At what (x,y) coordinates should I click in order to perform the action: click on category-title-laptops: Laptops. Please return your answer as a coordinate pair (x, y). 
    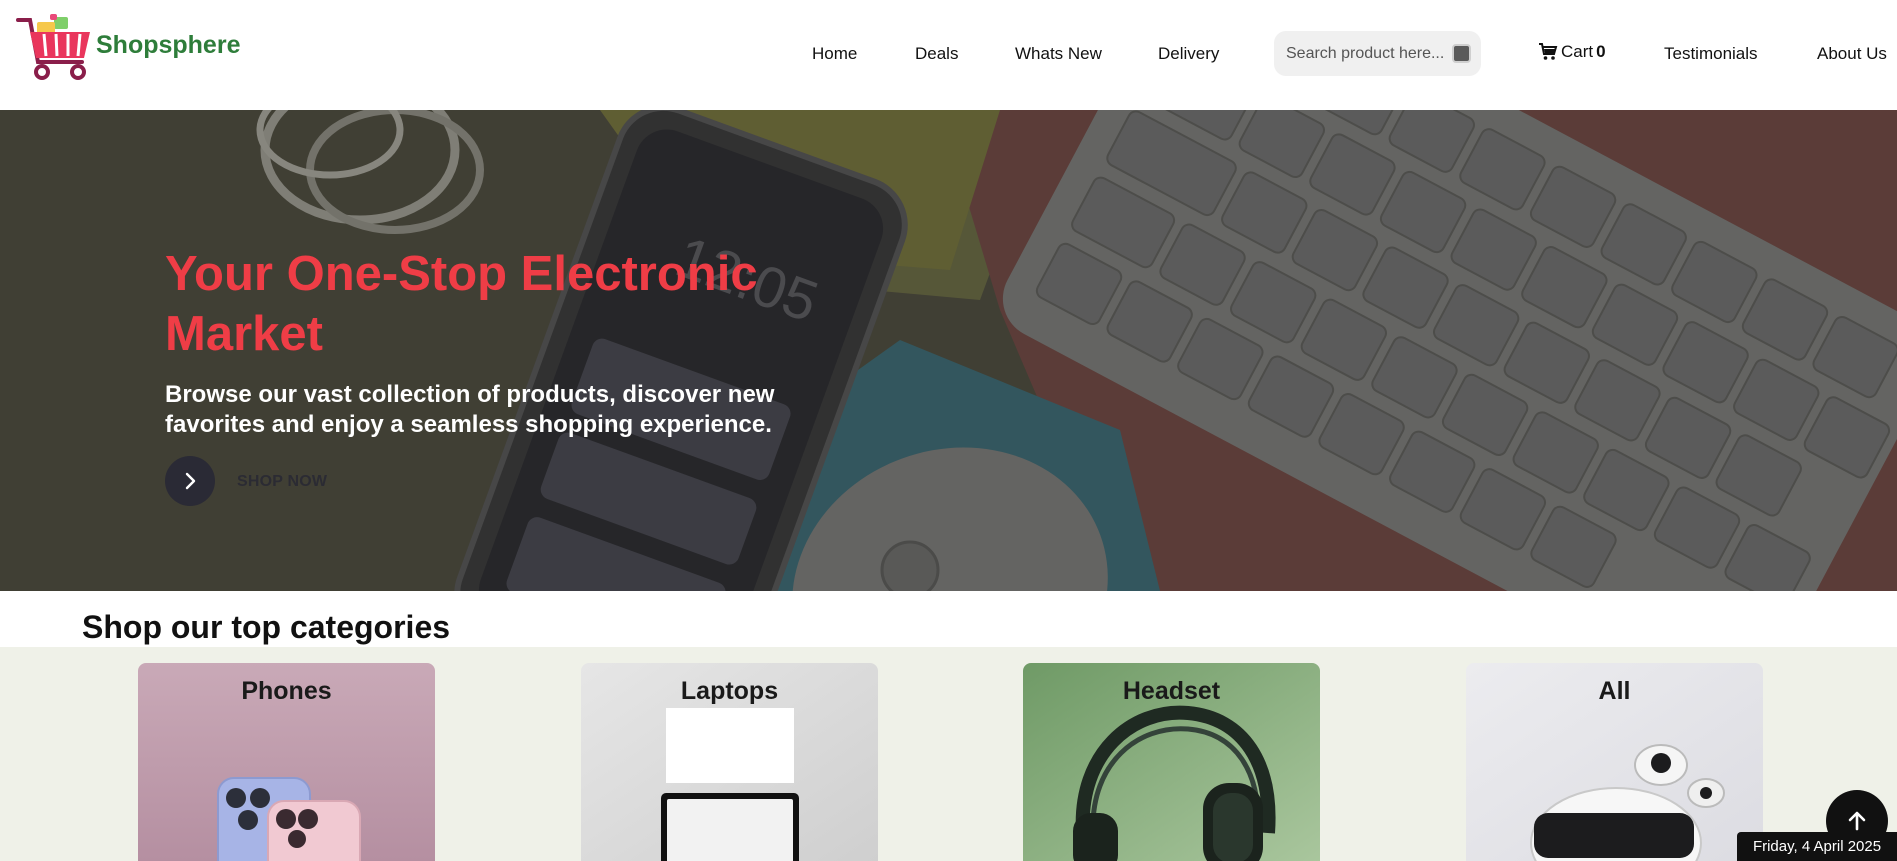
    Looking at the image, I should click on (729, 691).